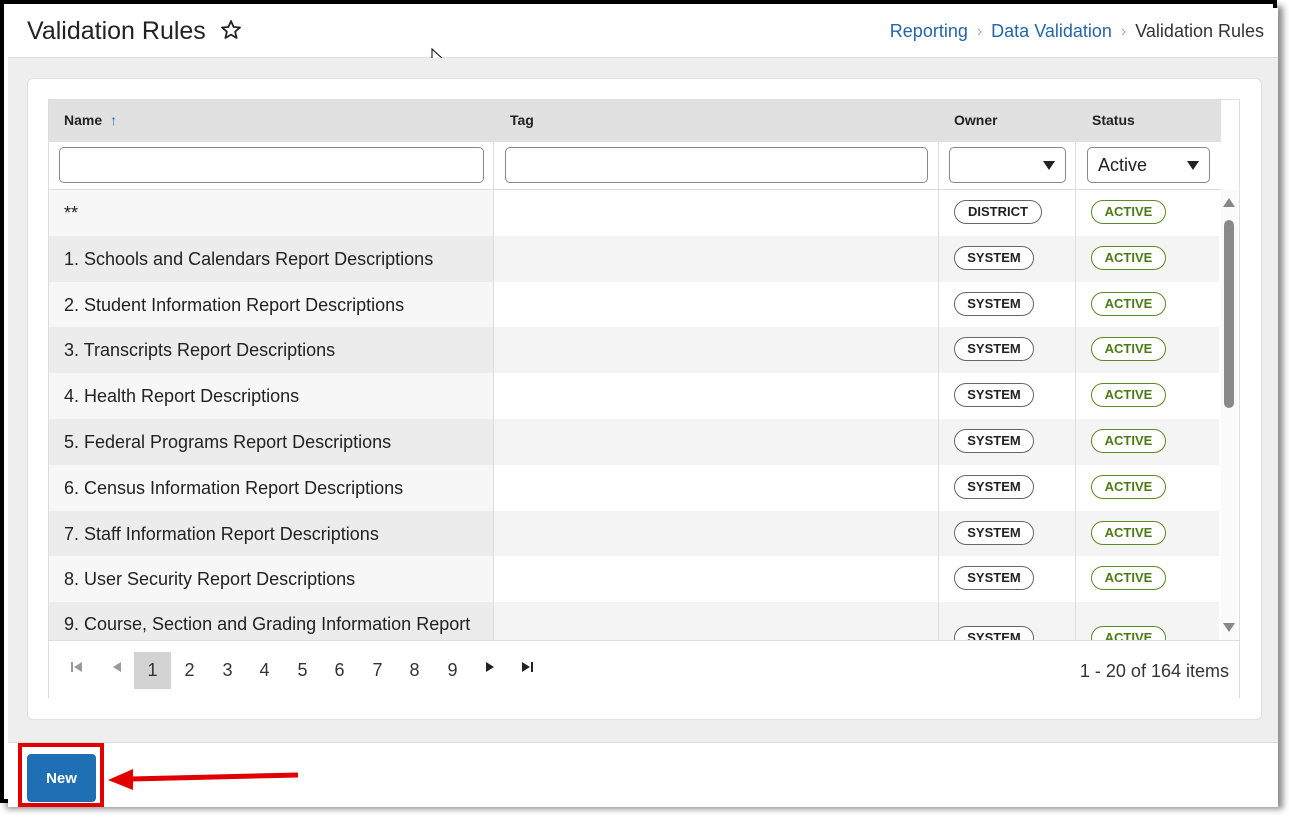 The image size is (1289, 821). I want to click on name-filter-input, so click(271, 165).